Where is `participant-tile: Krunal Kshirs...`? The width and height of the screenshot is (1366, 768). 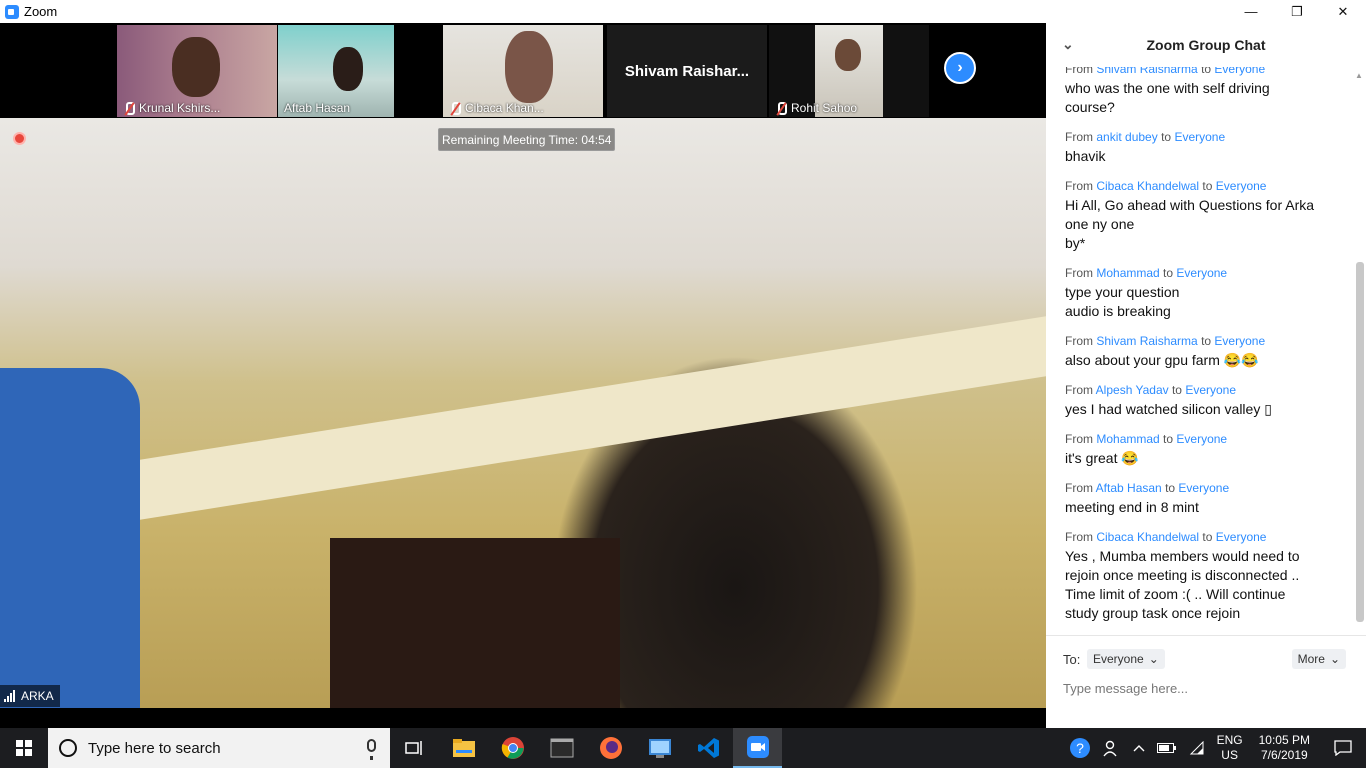 participant-tile: Krunal Kshirs... is located at coordinates (197, 71).